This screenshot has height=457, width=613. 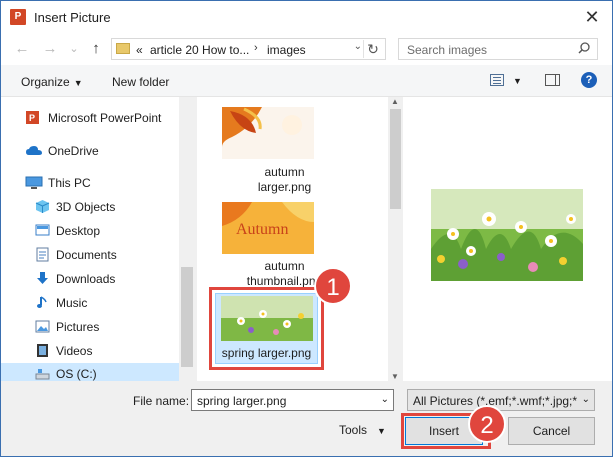 I want to click on sidebar-item-label: 3D Objects, so click(x=86, y=207).